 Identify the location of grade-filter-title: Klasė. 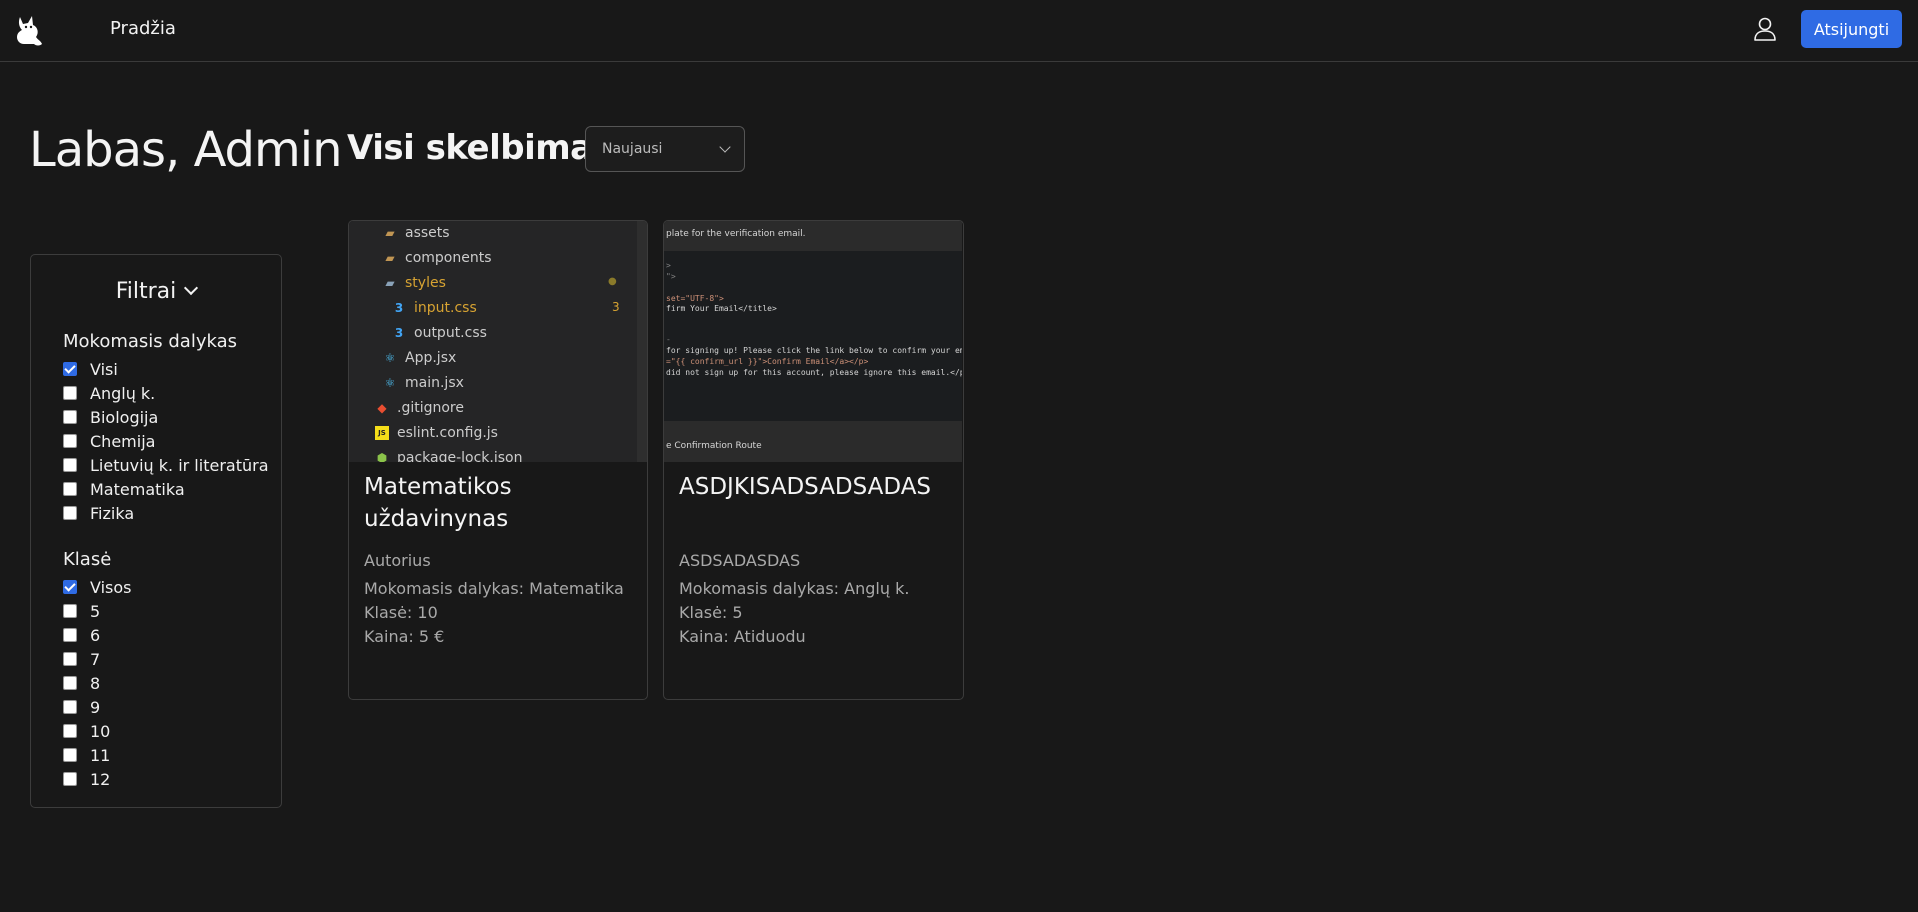
(87, 559).